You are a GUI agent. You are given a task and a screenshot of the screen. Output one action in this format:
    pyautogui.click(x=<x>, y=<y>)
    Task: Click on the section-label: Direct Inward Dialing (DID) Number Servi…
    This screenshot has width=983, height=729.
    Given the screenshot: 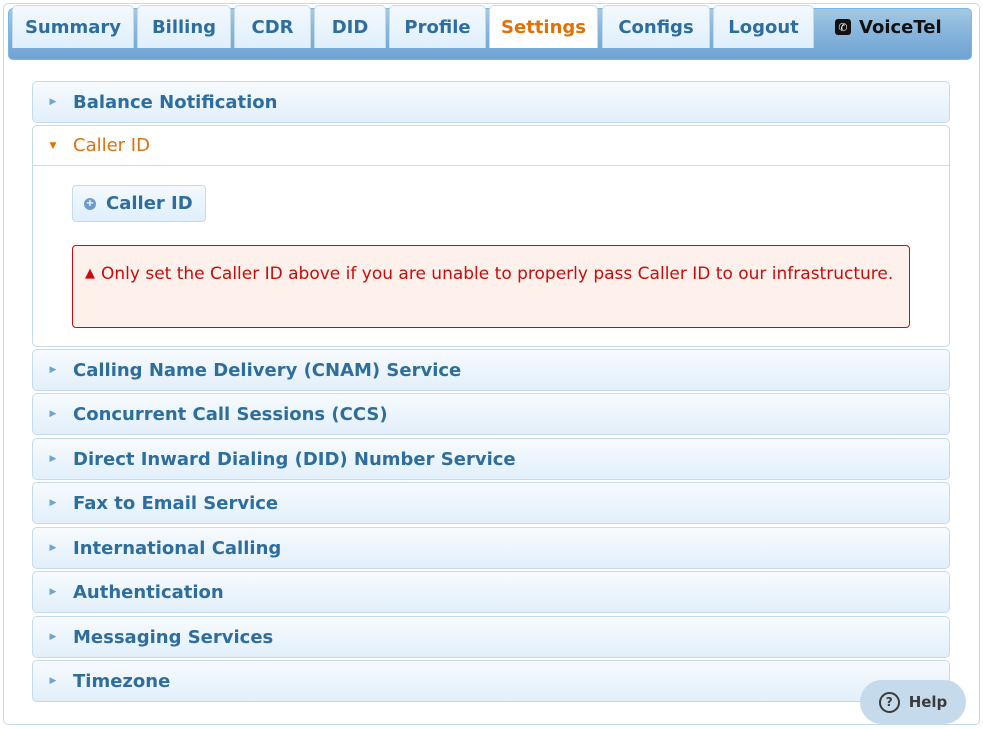 What is the action you would take?
    pyautogui.click(x=294, y=459)
    